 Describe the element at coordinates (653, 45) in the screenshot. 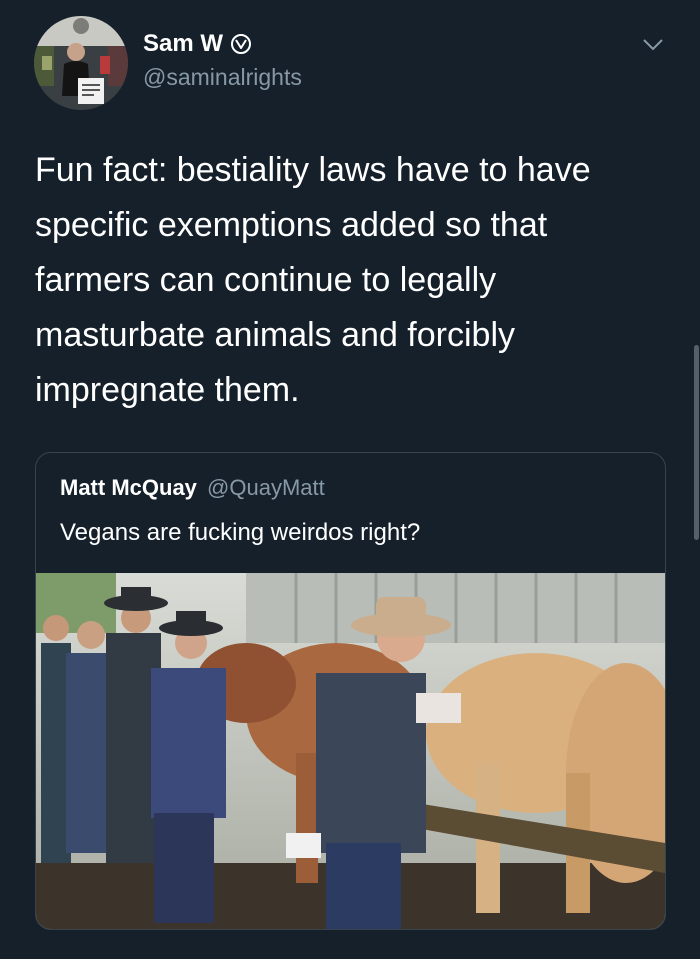

I see `chevron-down-icon` at that location.